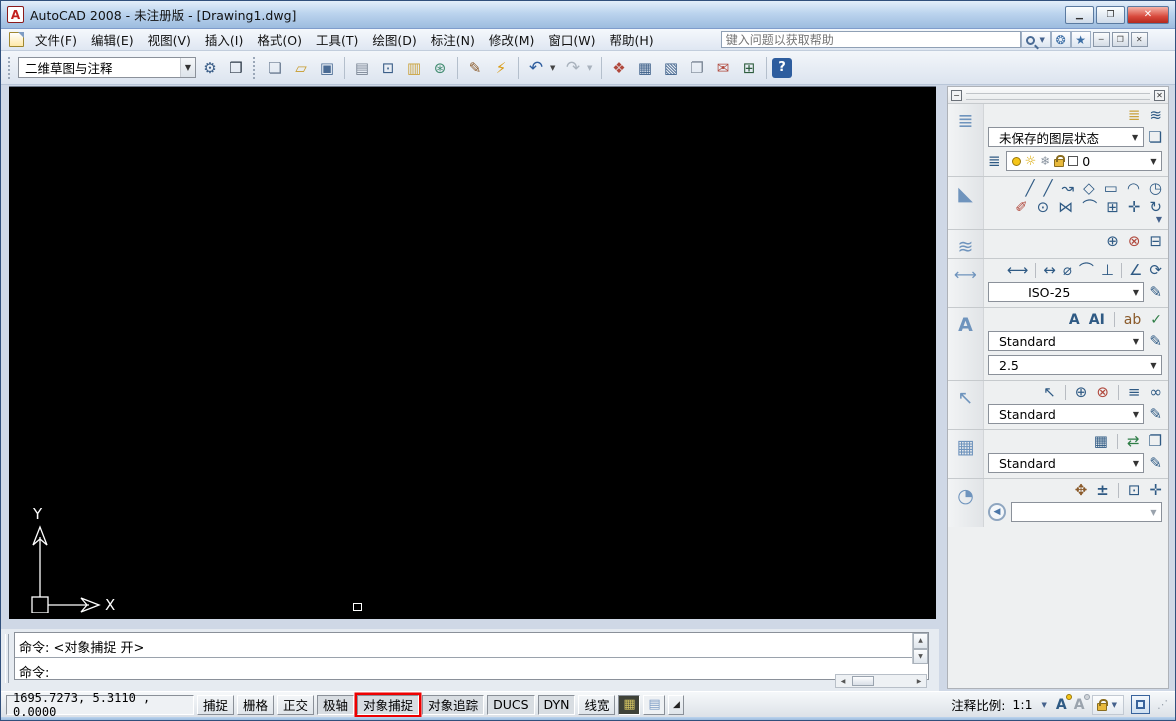 This screenshot has width=1176, height=721. Describe the element at coordinates (169, 39) in the screenshot. I see `menu-view: 视图(V)` at that location.